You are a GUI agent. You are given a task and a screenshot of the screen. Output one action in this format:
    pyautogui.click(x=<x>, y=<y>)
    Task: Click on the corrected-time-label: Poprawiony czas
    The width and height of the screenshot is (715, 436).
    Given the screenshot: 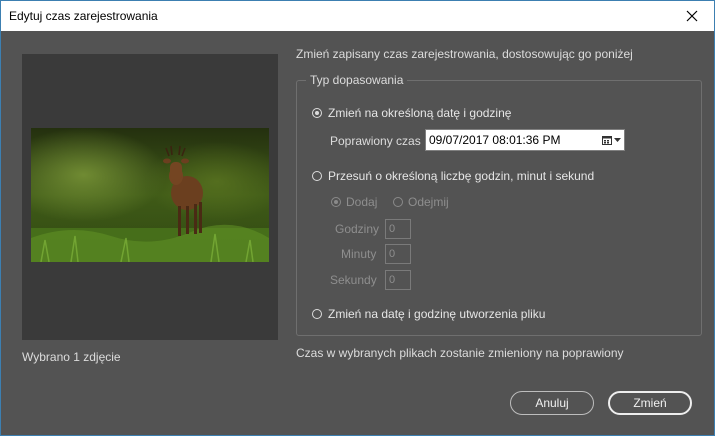 What is the action you would take?
    pyautogui.click(x=375, y=141)
    